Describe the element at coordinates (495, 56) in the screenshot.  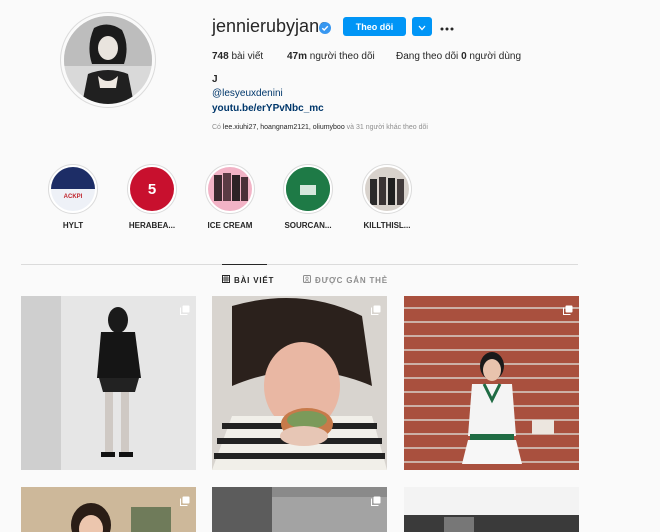
I see `following-suffix: người dùng` at that location.